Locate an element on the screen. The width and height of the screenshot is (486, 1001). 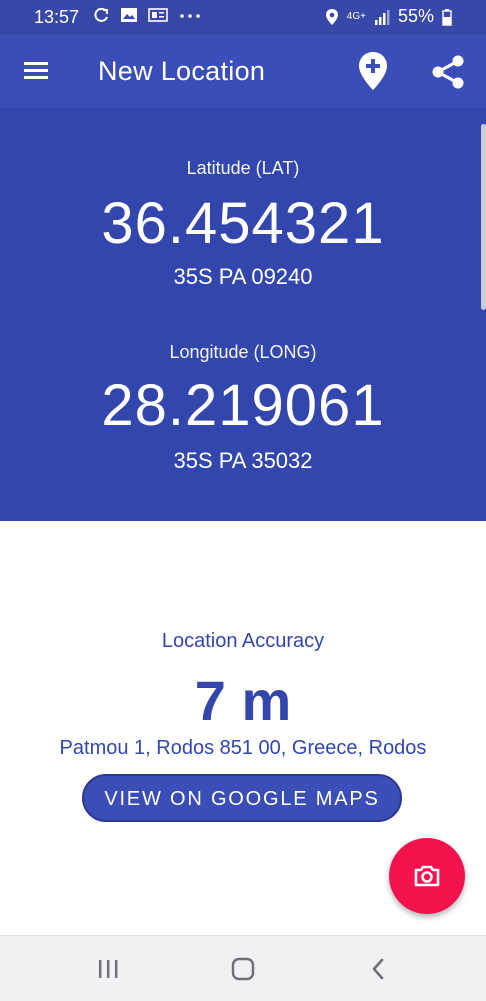
camera-icon is located at coordinates (427, 876).